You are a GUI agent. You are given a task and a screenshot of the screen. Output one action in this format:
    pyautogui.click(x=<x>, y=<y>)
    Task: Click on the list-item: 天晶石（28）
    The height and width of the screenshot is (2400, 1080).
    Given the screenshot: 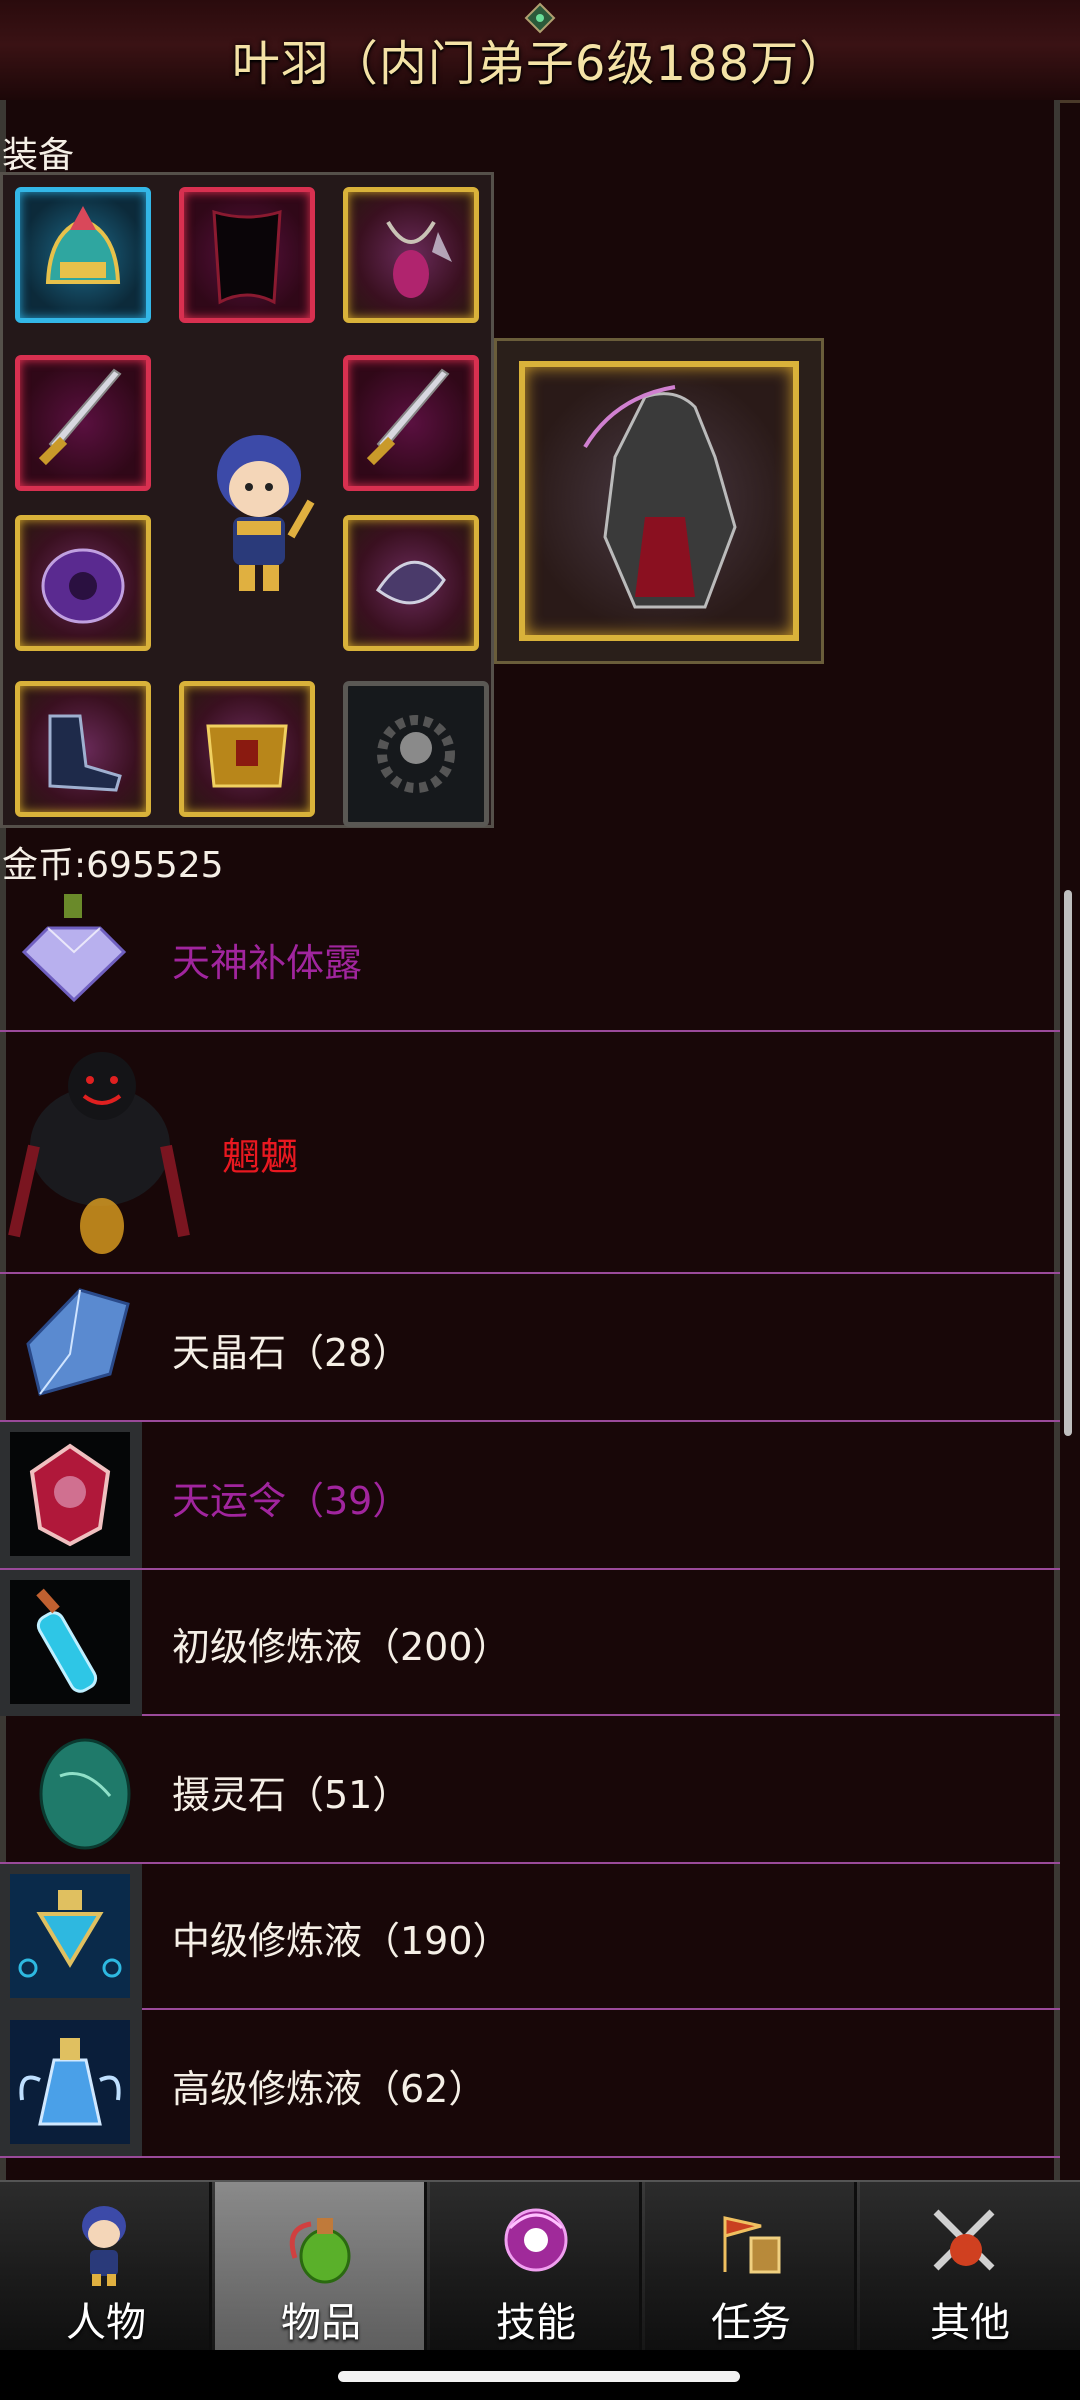 What is the action you would take?
    pyautogui.click(x=530, y=1348)
    